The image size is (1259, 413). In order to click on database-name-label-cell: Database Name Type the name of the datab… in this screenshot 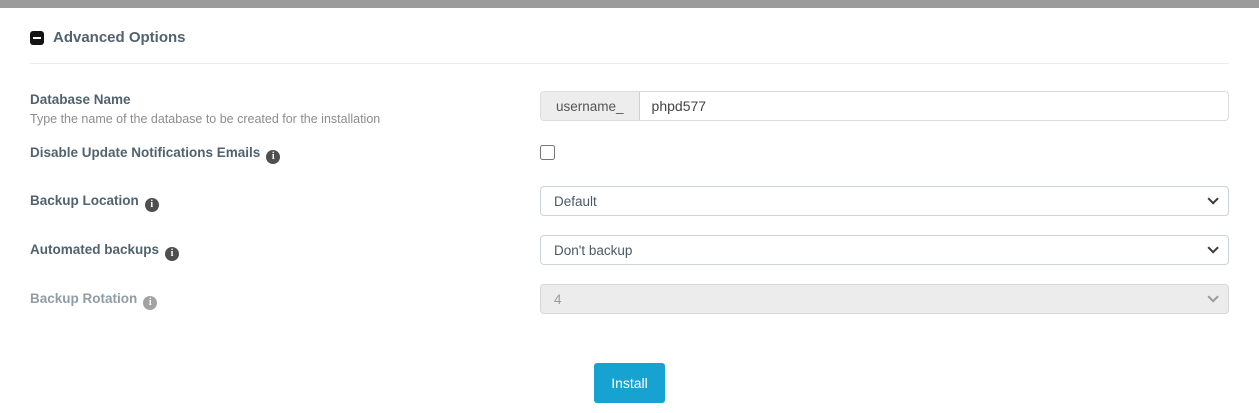, I will do `click(285, 108)`.